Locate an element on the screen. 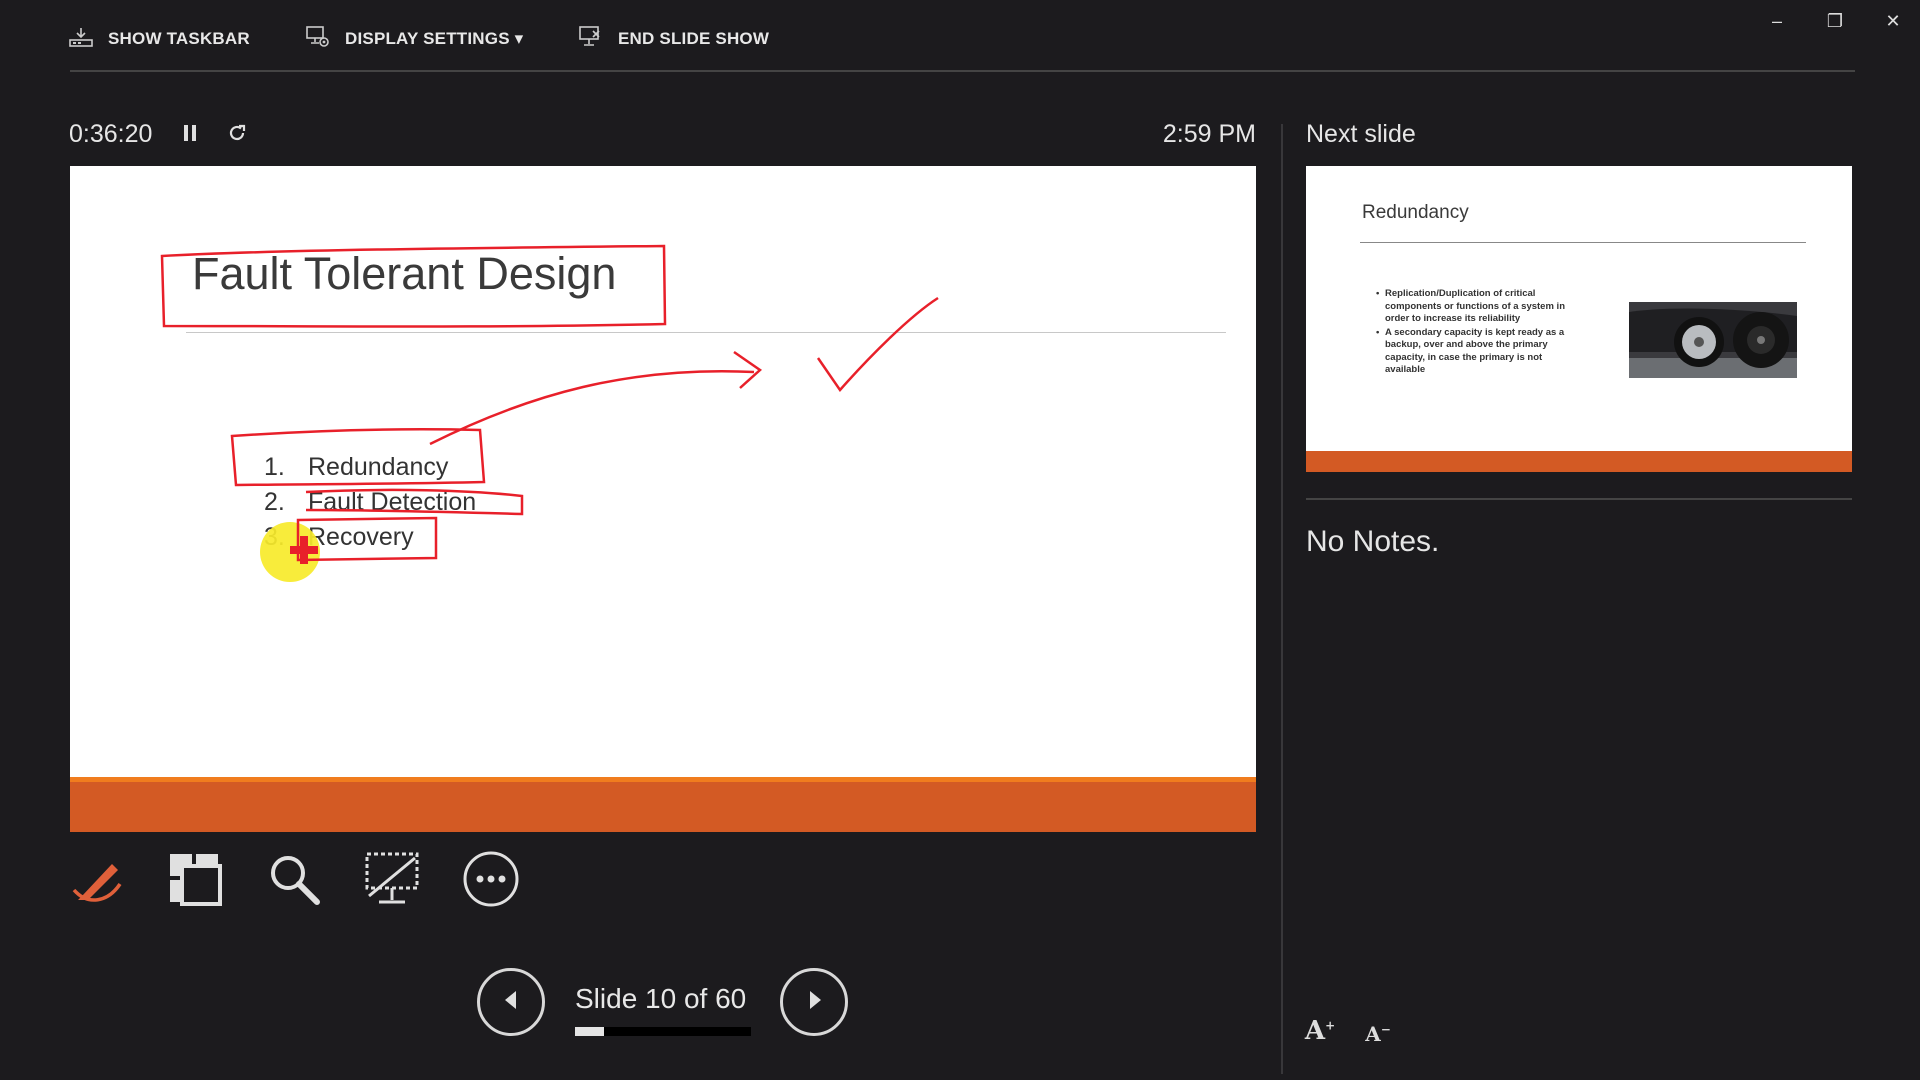 The height and width of the screenshot is (1080, 1920). pen-tool-button is located at coordinates (97, 881).